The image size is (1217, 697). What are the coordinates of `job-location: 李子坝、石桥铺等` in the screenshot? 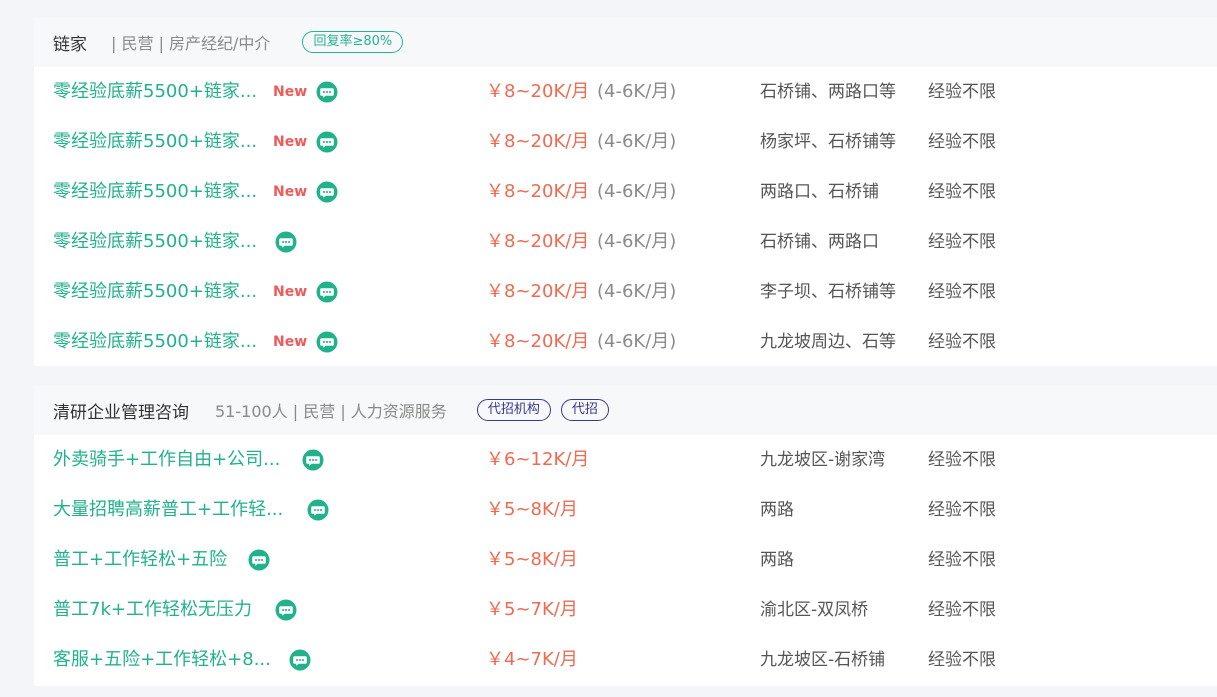 It's located at (828, 292).